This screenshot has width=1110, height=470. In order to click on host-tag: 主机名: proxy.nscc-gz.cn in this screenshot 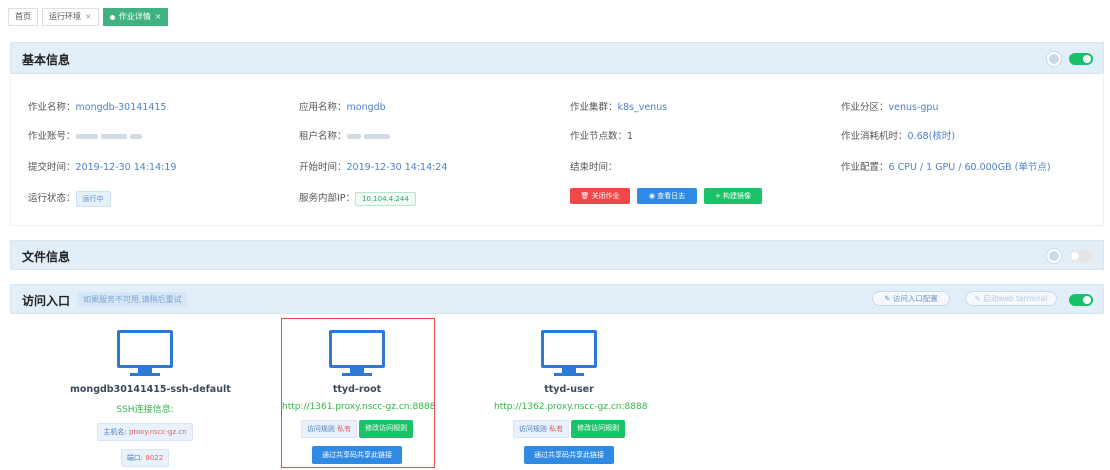, I will do `click(145, 432)`.